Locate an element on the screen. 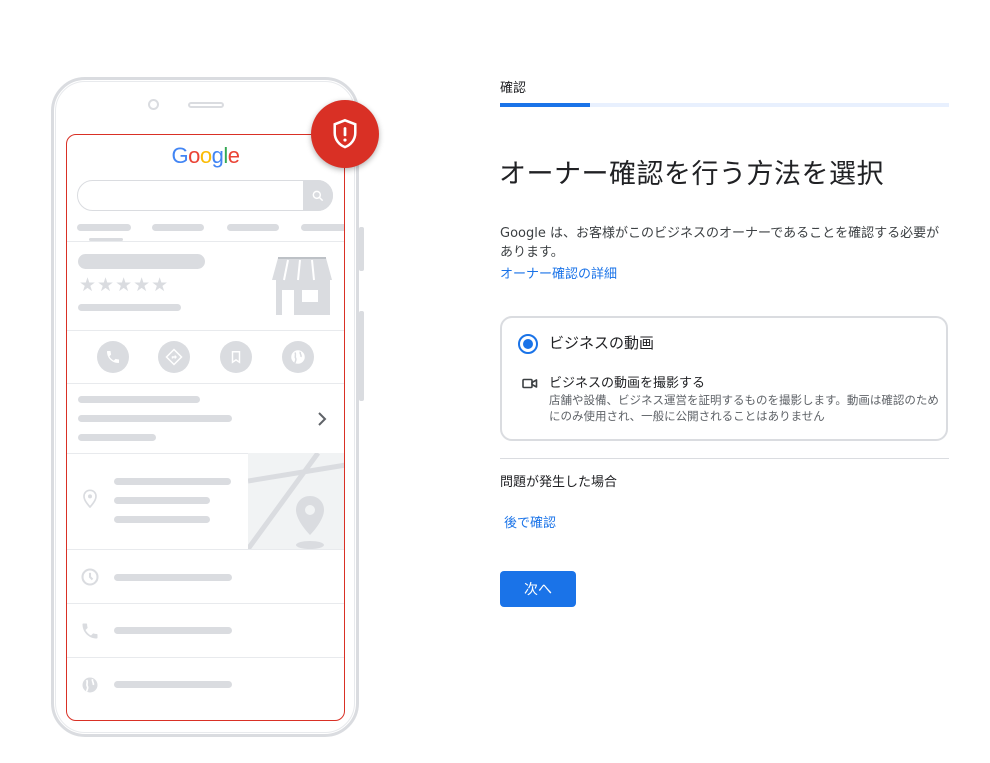  mock-business-category is located at coordinates (129, 307).